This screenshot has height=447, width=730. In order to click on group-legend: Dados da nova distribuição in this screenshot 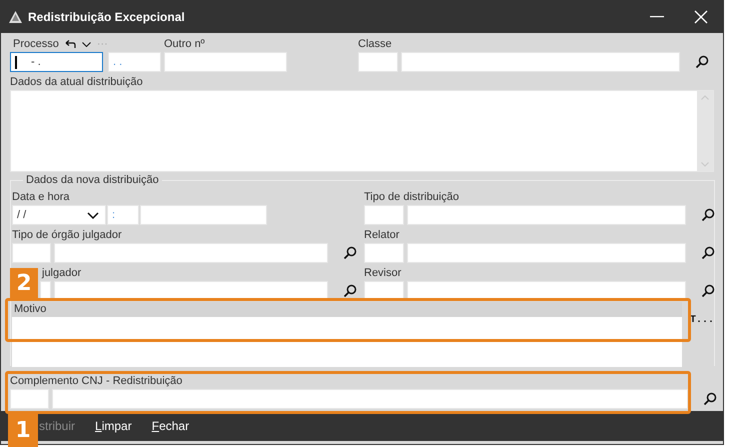, I will do `click(92, 180)`.